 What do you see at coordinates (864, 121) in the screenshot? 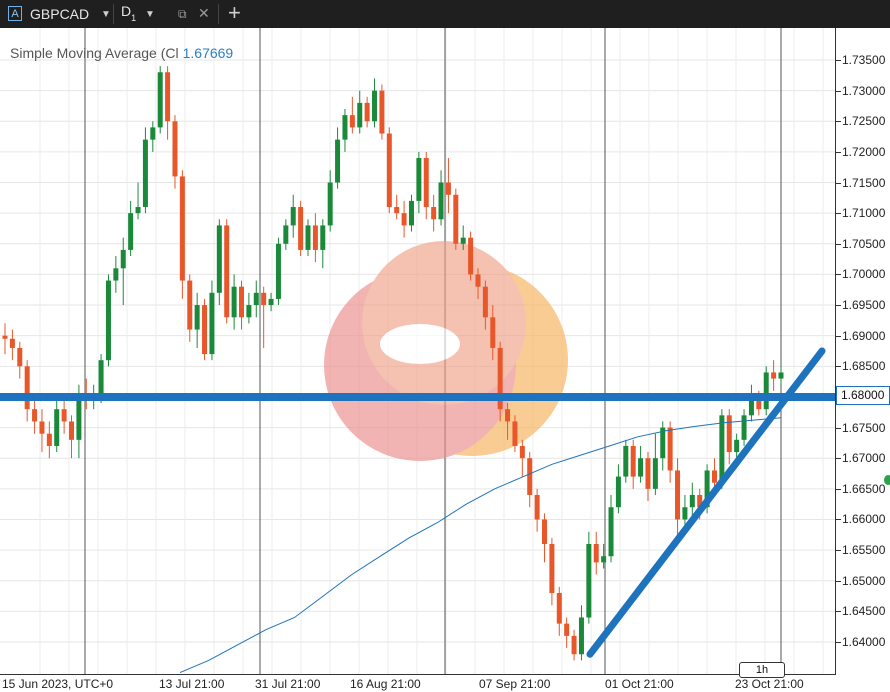
I see `price-axis-label: 1.72500` at bounding box center [864, 121].